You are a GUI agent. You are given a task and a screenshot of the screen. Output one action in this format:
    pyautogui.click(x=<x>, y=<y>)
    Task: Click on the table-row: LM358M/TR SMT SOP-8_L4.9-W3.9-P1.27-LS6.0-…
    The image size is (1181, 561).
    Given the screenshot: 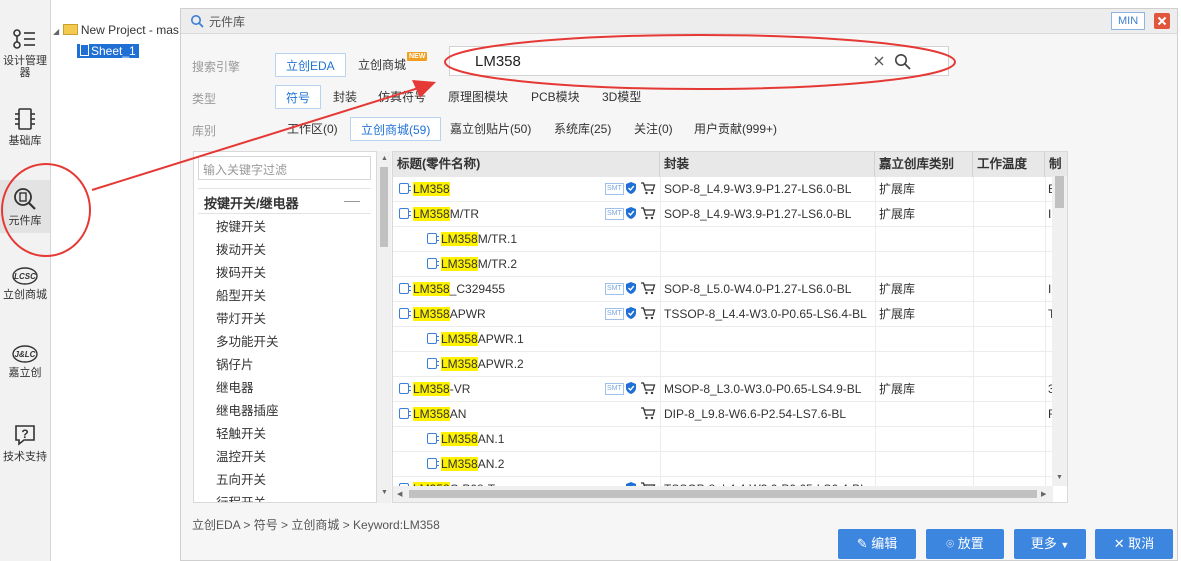 What is the action you would take?
    pyautogui.click(x=723, y=214)
    